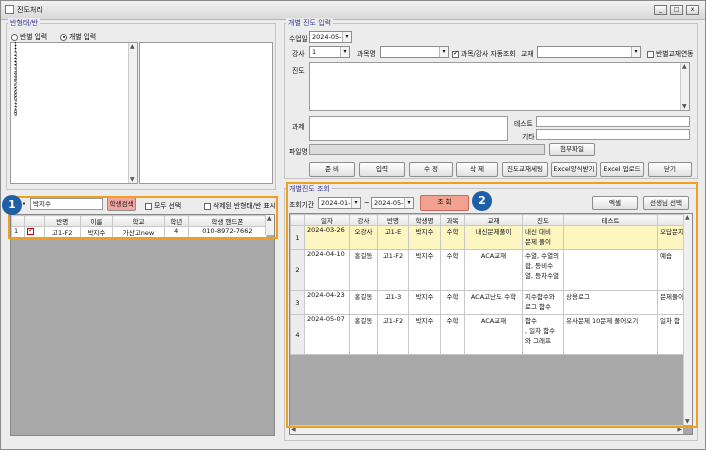 Image resolution: width=706 pixels, height=450 pixels. What do you see at coordinates (660, 10) in the screenshot?
I see `minimize-button: _` at bounding box center [660, 10].